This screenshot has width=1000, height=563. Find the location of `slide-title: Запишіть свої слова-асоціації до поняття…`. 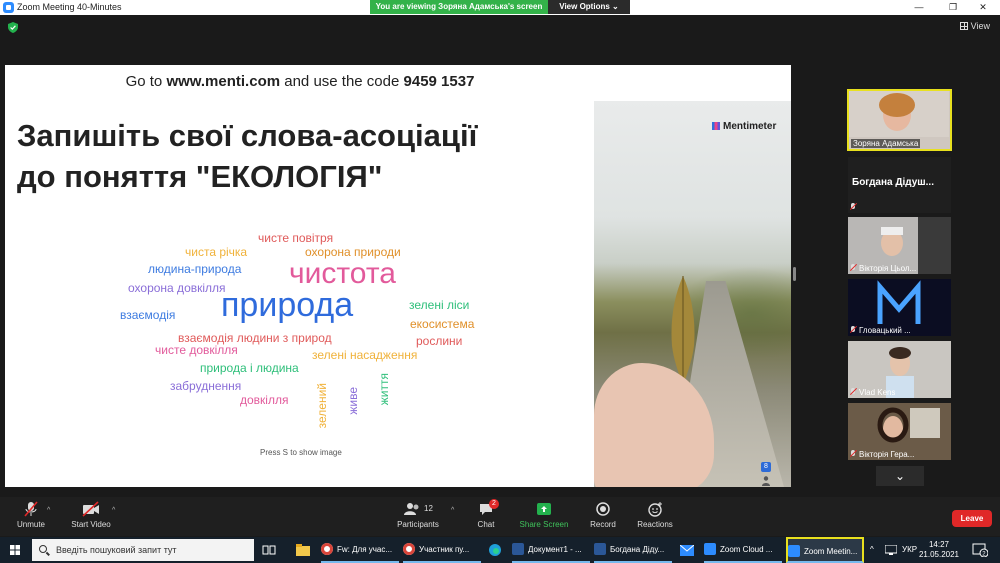

slide-title: Запишіть свої слова-асоціації до поняття… is located at coordinates (297, 156).